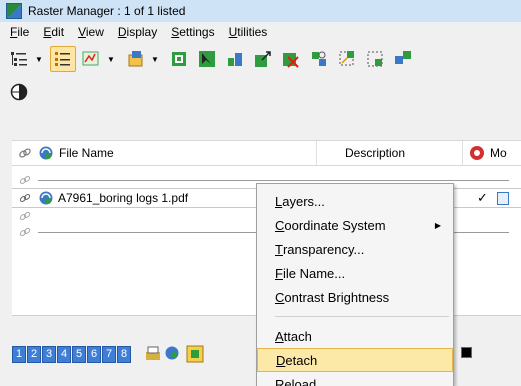  What do you see at coordinates (179, 59) in the screenshot?
I see `refresh-raster-icon` at bounding box center [179, 59].